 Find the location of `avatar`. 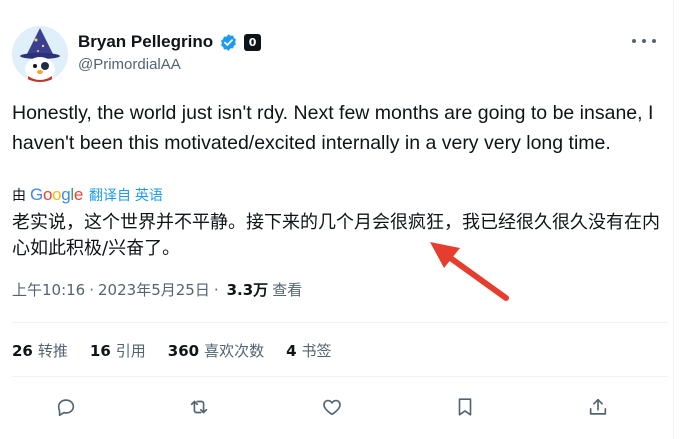

avatar is located at coordinates (40, 54).